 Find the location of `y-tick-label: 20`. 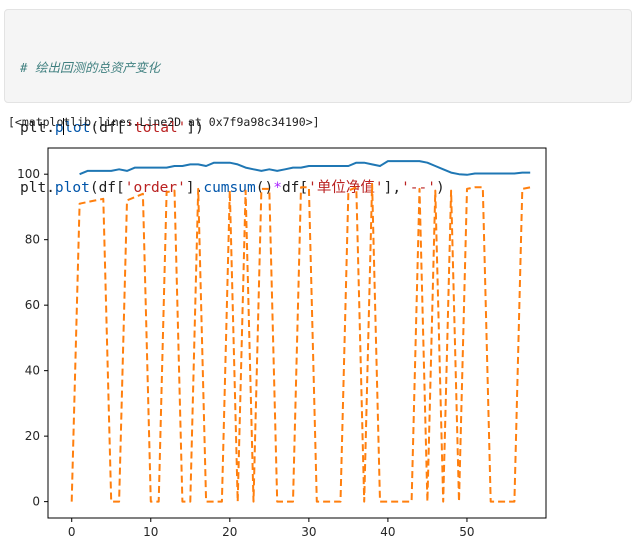

y-tick-label: 20 is located at coordinates (32, 436).